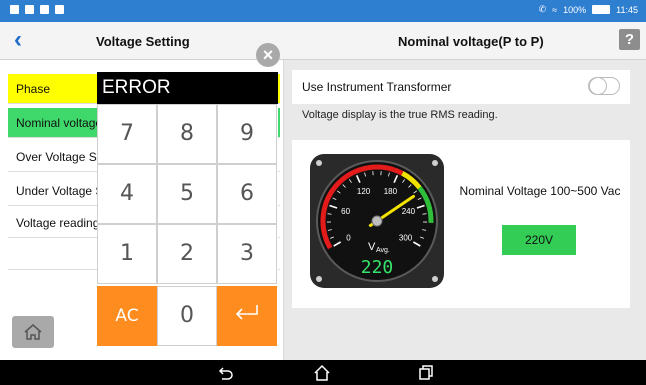 This screenshot has height=385, width=646. I want to click on location-icon, so click(59, 9).